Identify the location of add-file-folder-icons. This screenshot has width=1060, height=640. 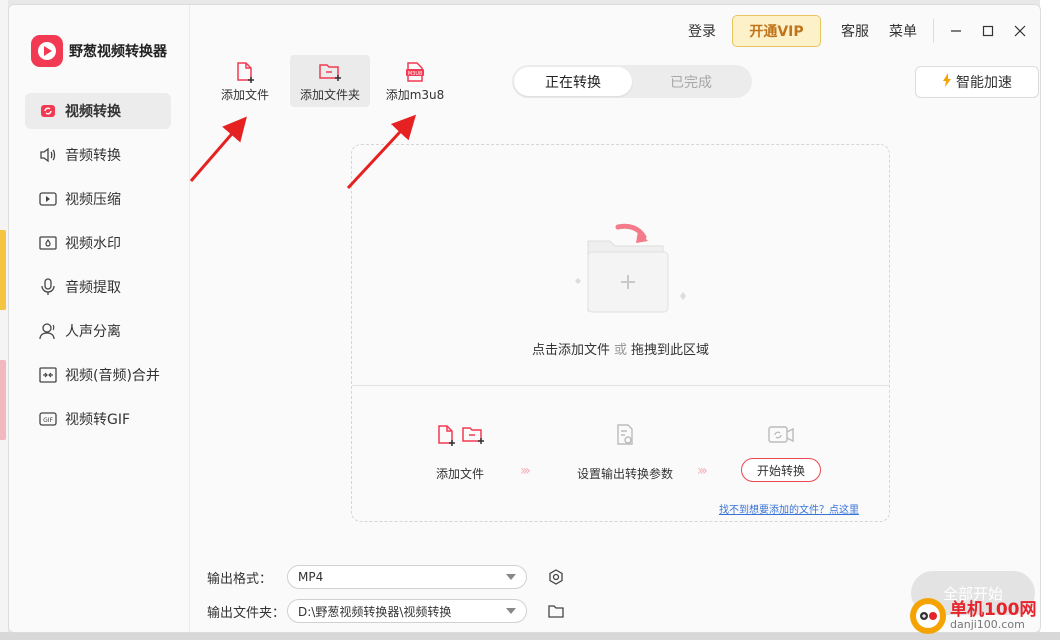
(460, 435).